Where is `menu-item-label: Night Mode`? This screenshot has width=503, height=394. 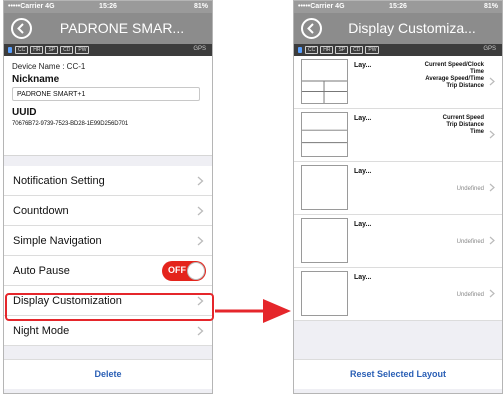
menu-item-label: Night Mode is located at coordinates (41, 331).